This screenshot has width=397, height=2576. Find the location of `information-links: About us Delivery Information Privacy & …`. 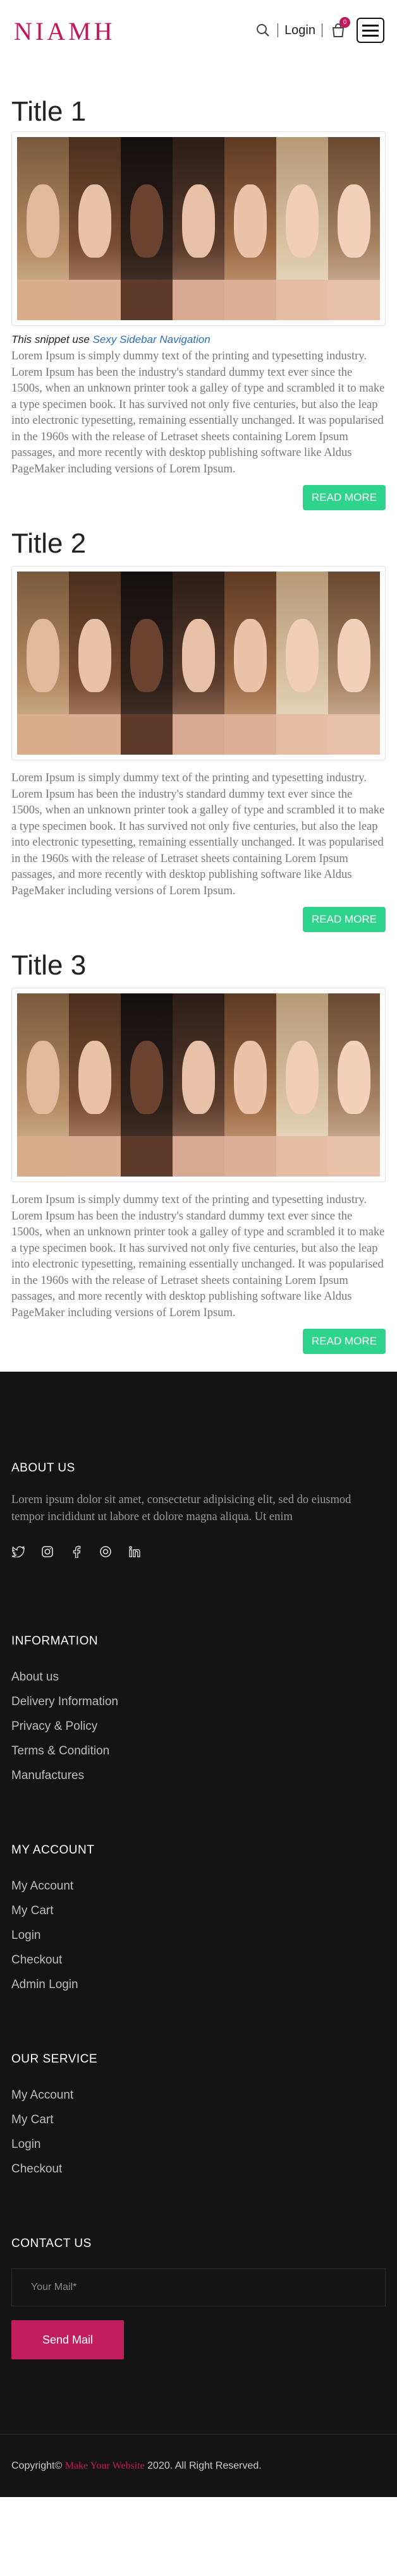

information-links: About us Delivery Information Privacy & … is located at coordinates (198, 1726).